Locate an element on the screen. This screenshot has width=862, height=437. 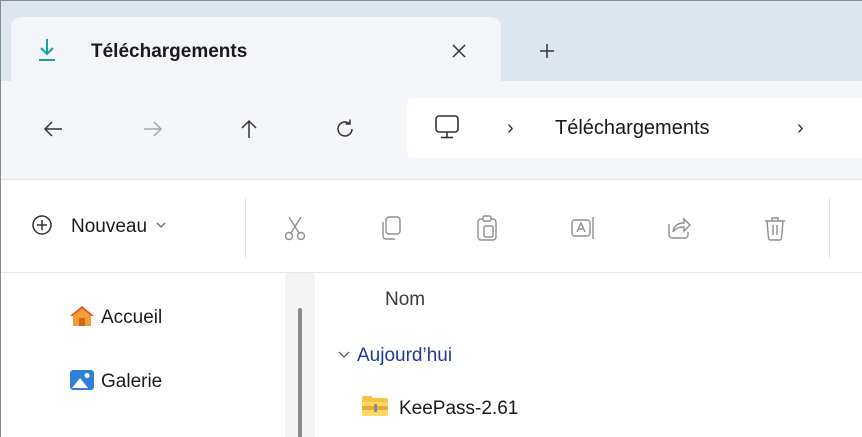
download-icon is located at coordinates (47, 50).